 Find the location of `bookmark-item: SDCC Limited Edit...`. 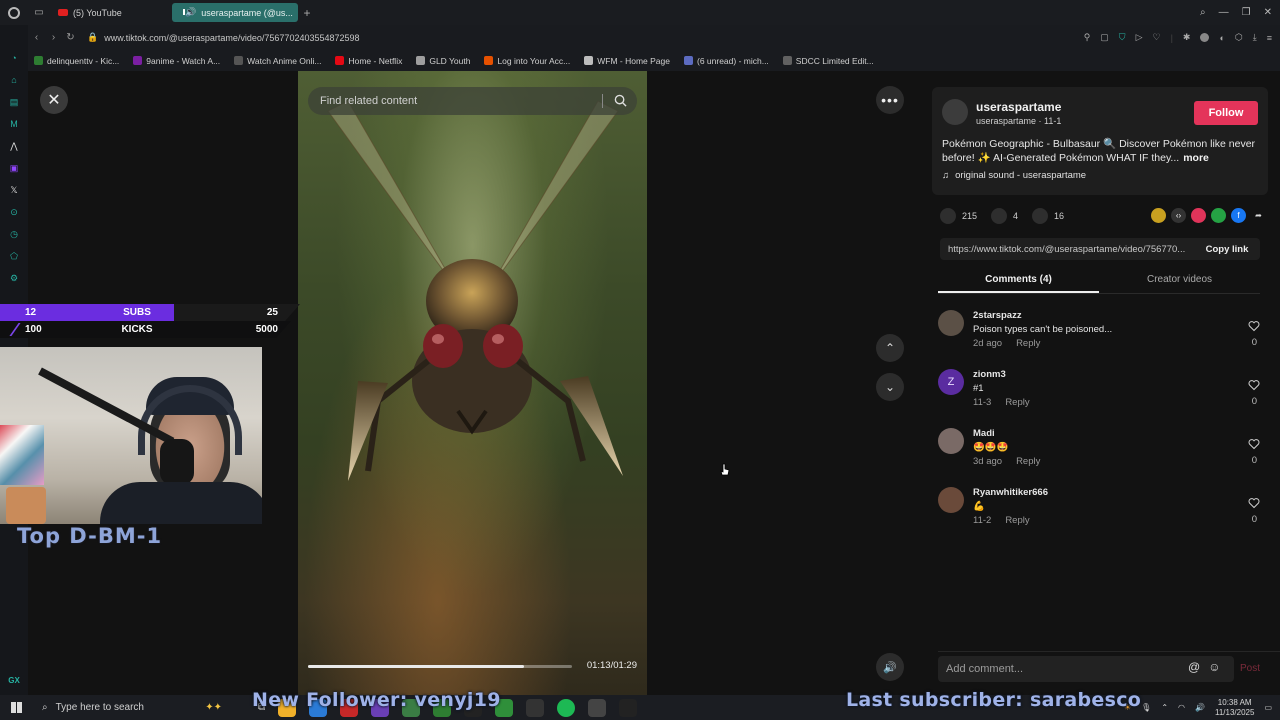

bookmark-item: SDCC Limited Edit... is located at coordinates (828, 61).